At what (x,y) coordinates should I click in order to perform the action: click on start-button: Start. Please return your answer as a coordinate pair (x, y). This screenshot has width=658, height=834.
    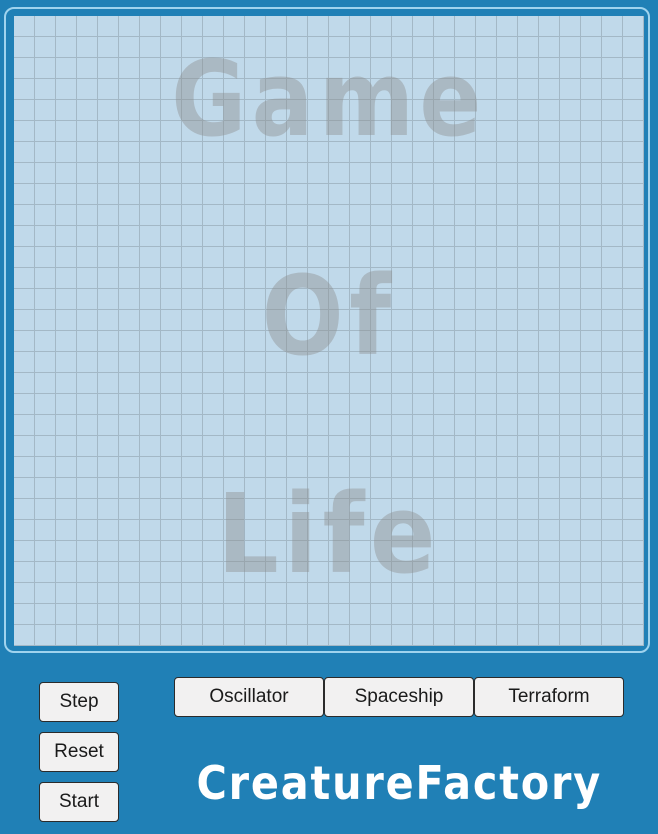
    Looking at the image, I should click on (79, 802).